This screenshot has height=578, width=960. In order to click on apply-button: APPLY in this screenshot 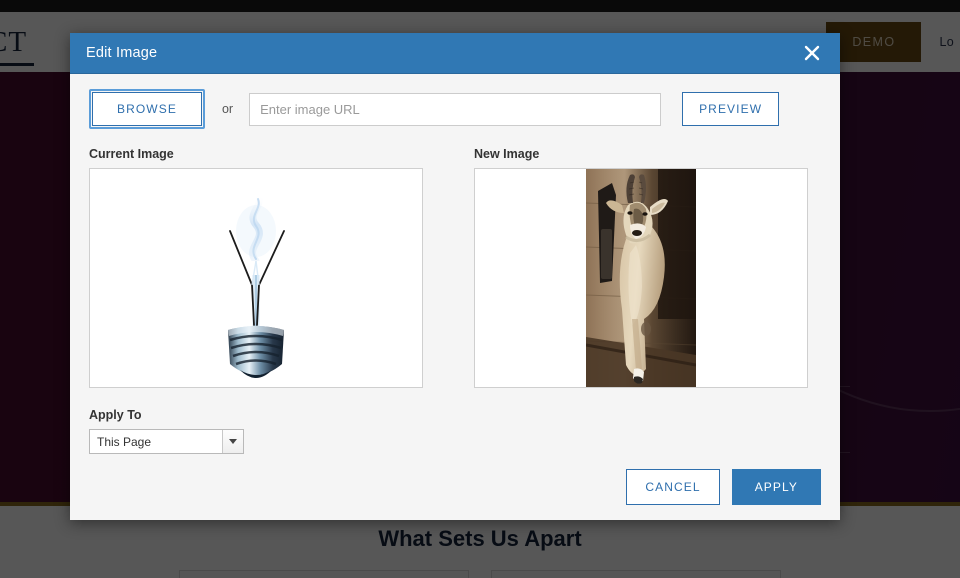, I will do `click(776, 487)`.